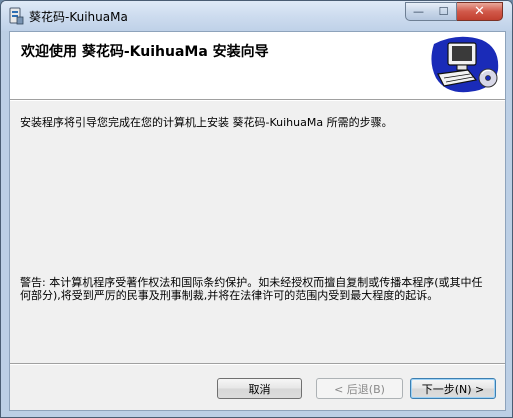  I want to click on window-title: 葵花码-KuihuaMa, so click(78, 17).